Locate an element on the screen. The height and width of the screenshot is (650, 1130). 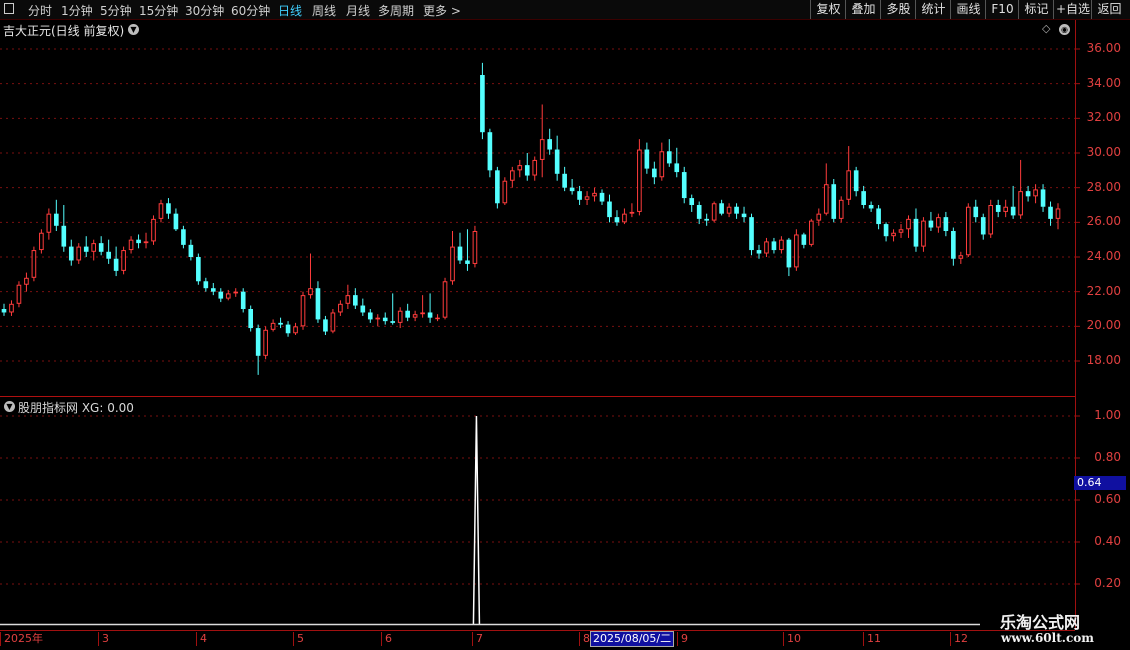
date-tick-label: 7 is located at coordinates (477, 639).